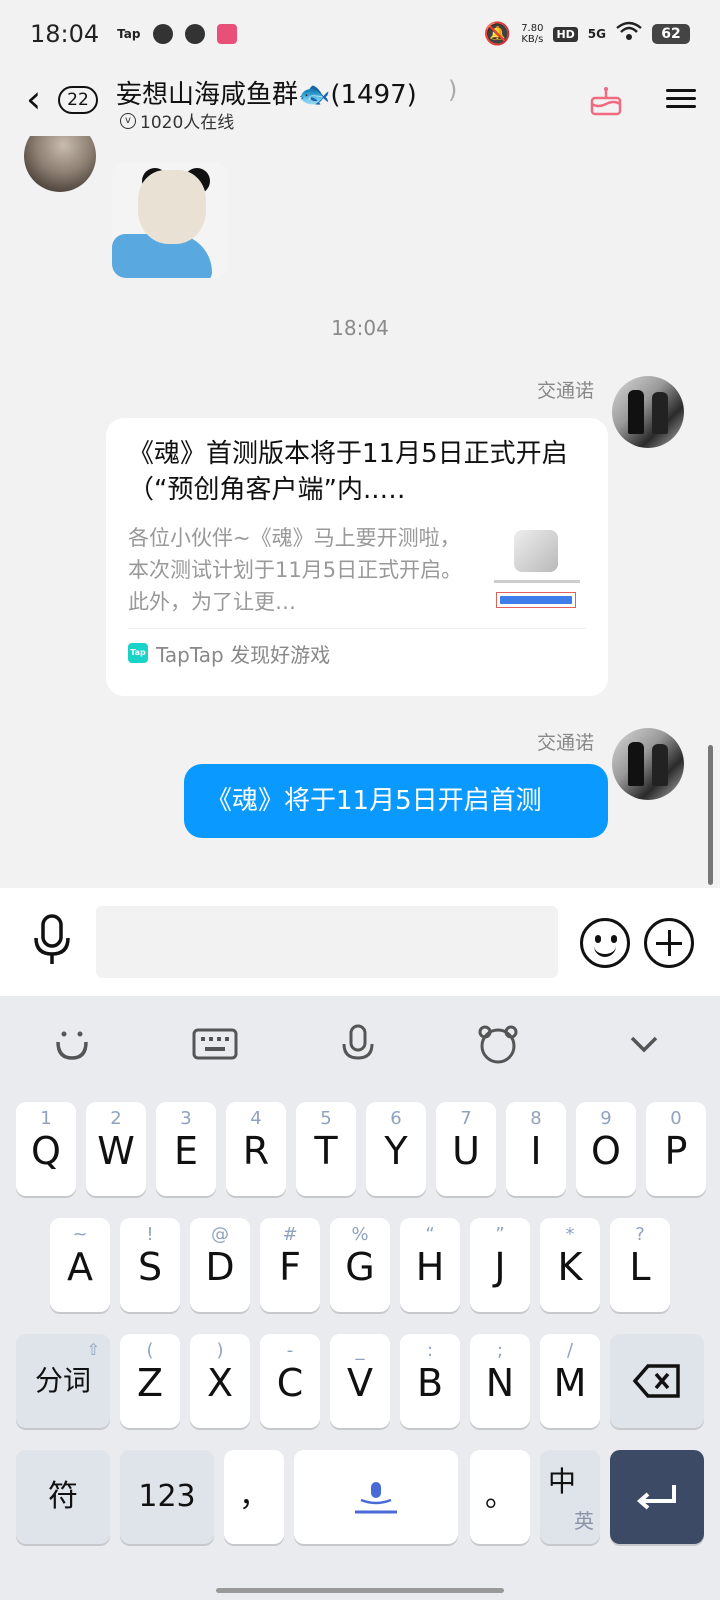 The width and height of the screenshot is (720, 1600). What do you see at coordinates (129, 34) in the screenshot?
I see `taptap-notification-icon: Tap` at bounding box center [129, 34].